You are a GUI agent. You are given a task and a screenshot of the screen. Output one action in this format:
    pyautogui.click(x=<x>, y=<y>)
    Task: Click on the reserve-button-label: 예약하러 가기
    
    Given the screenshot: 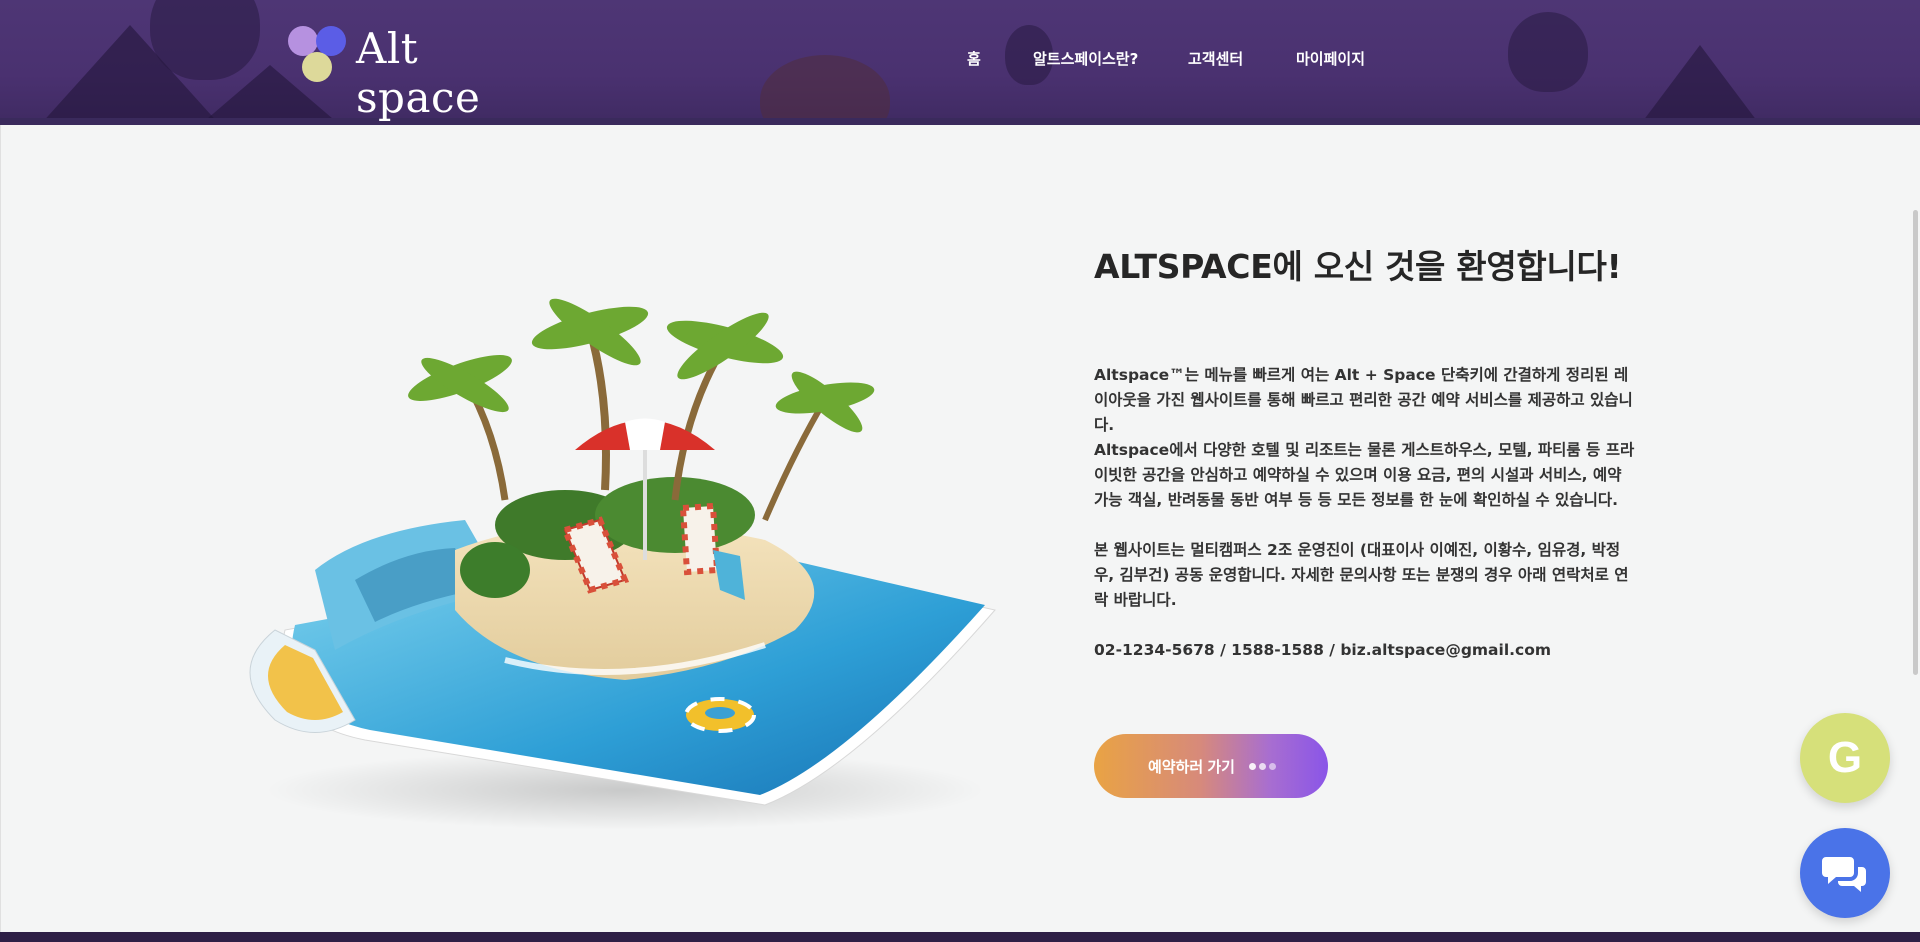 What is the action you would take?
    pyautogui.click(x=1191, y=767)
    